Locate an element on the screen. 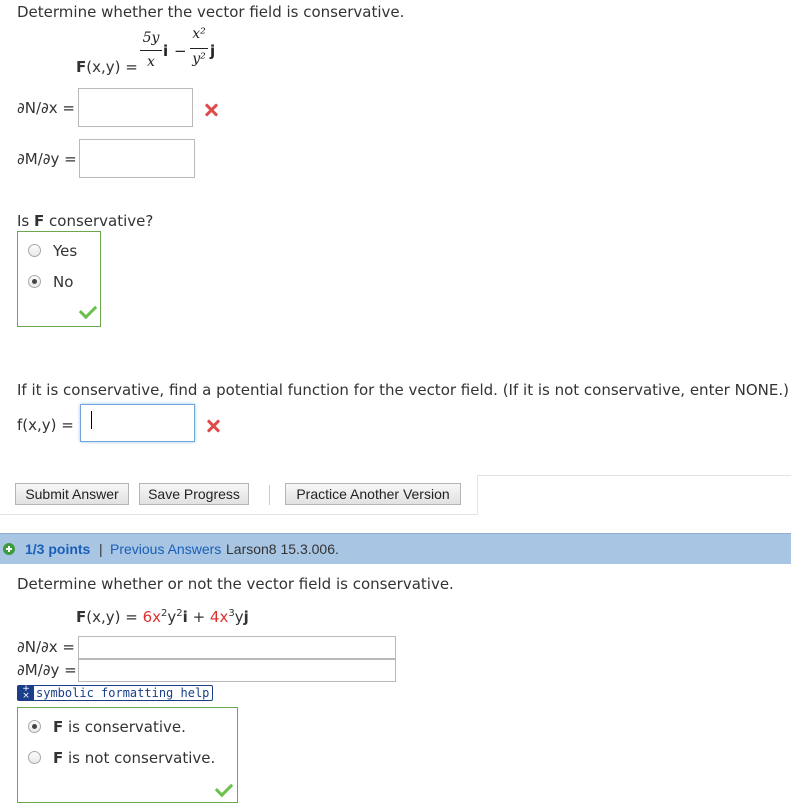 This screenshot has height=803, width=791. q1-term1-numerator: 5y is located at coordinates (151, 38).